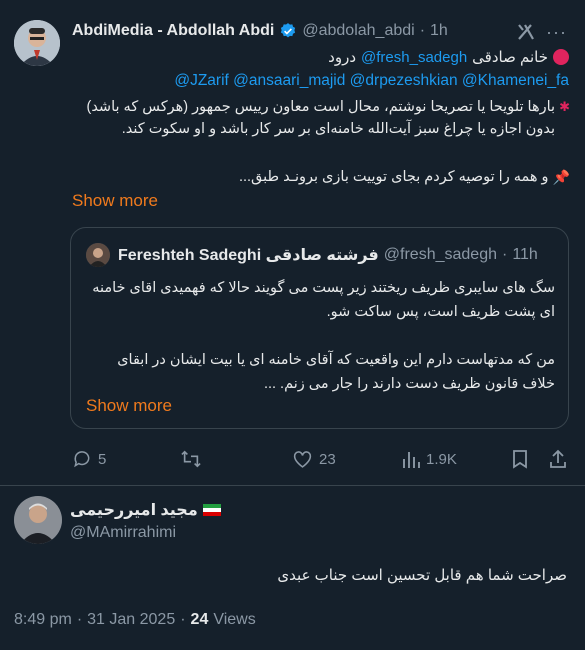  Describe the element at coordinates (234, 619) in the screenshot. I see `views-label: Views` at that location.